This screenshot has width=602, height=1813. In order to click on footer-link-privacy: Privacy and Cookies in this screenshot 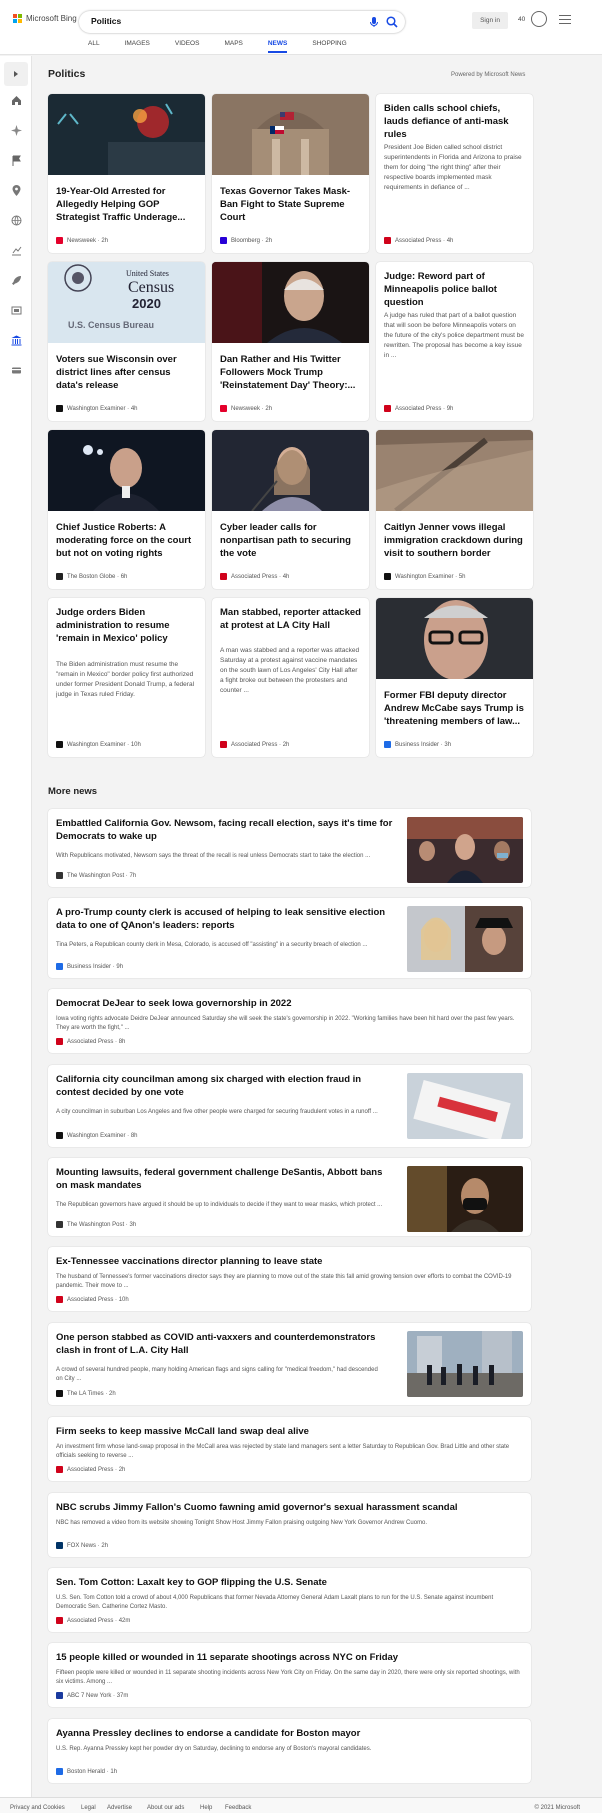, I will do `click(37, 1808)`.